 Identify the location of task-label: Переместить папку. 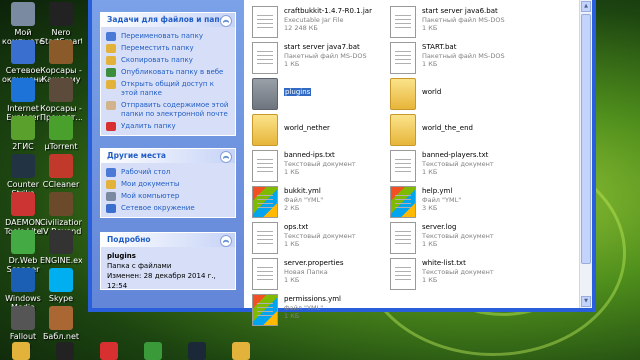
(157, 48).